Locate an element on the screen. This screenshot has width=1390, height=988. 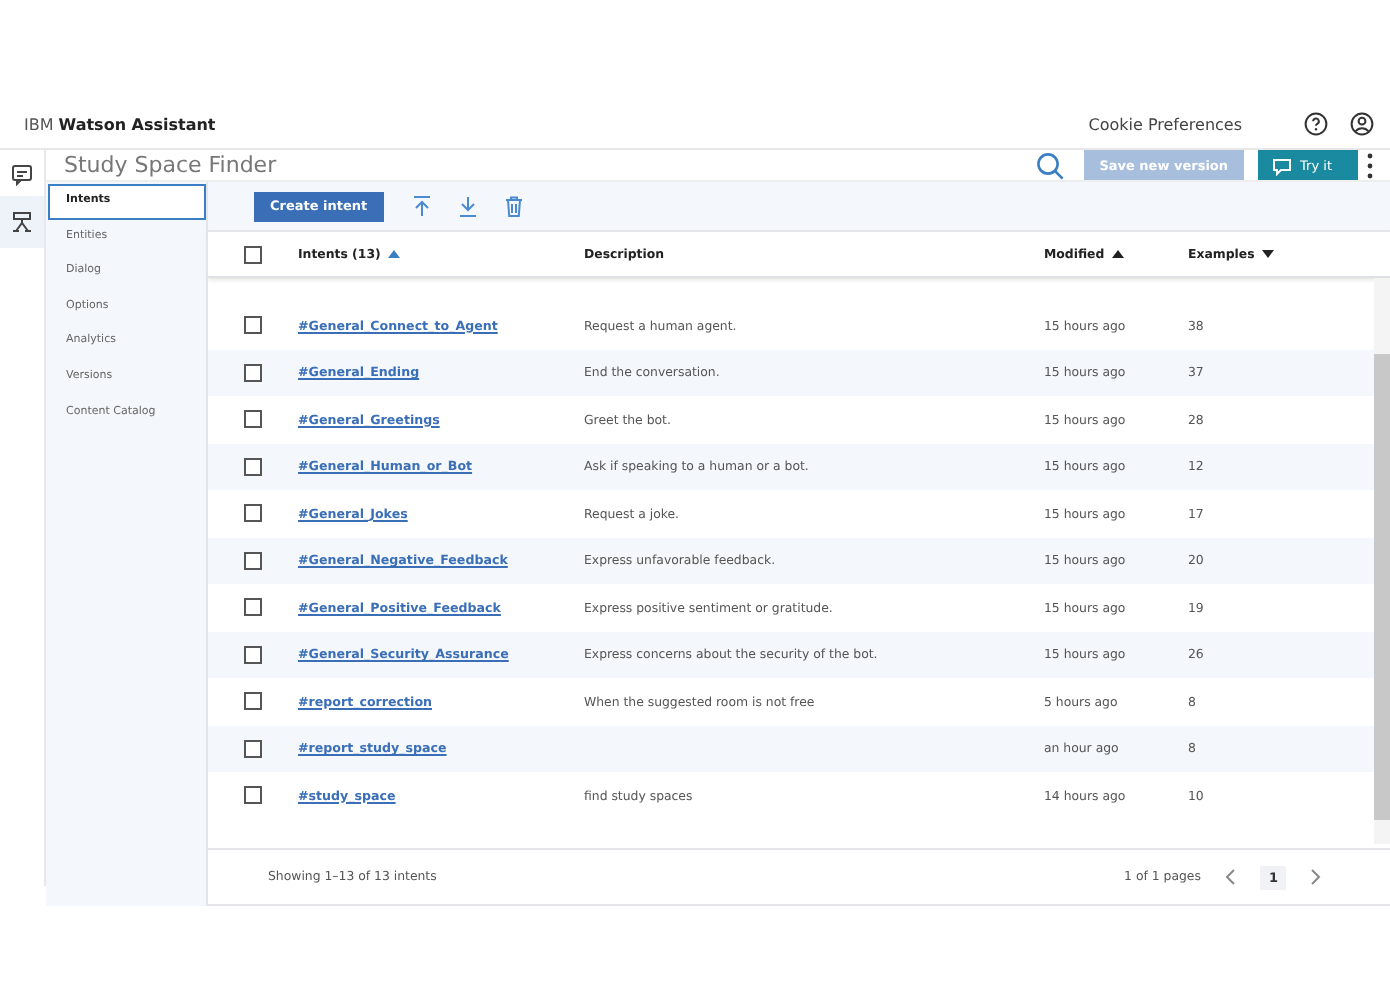
trash-icon is located at coordinates (513, 206).